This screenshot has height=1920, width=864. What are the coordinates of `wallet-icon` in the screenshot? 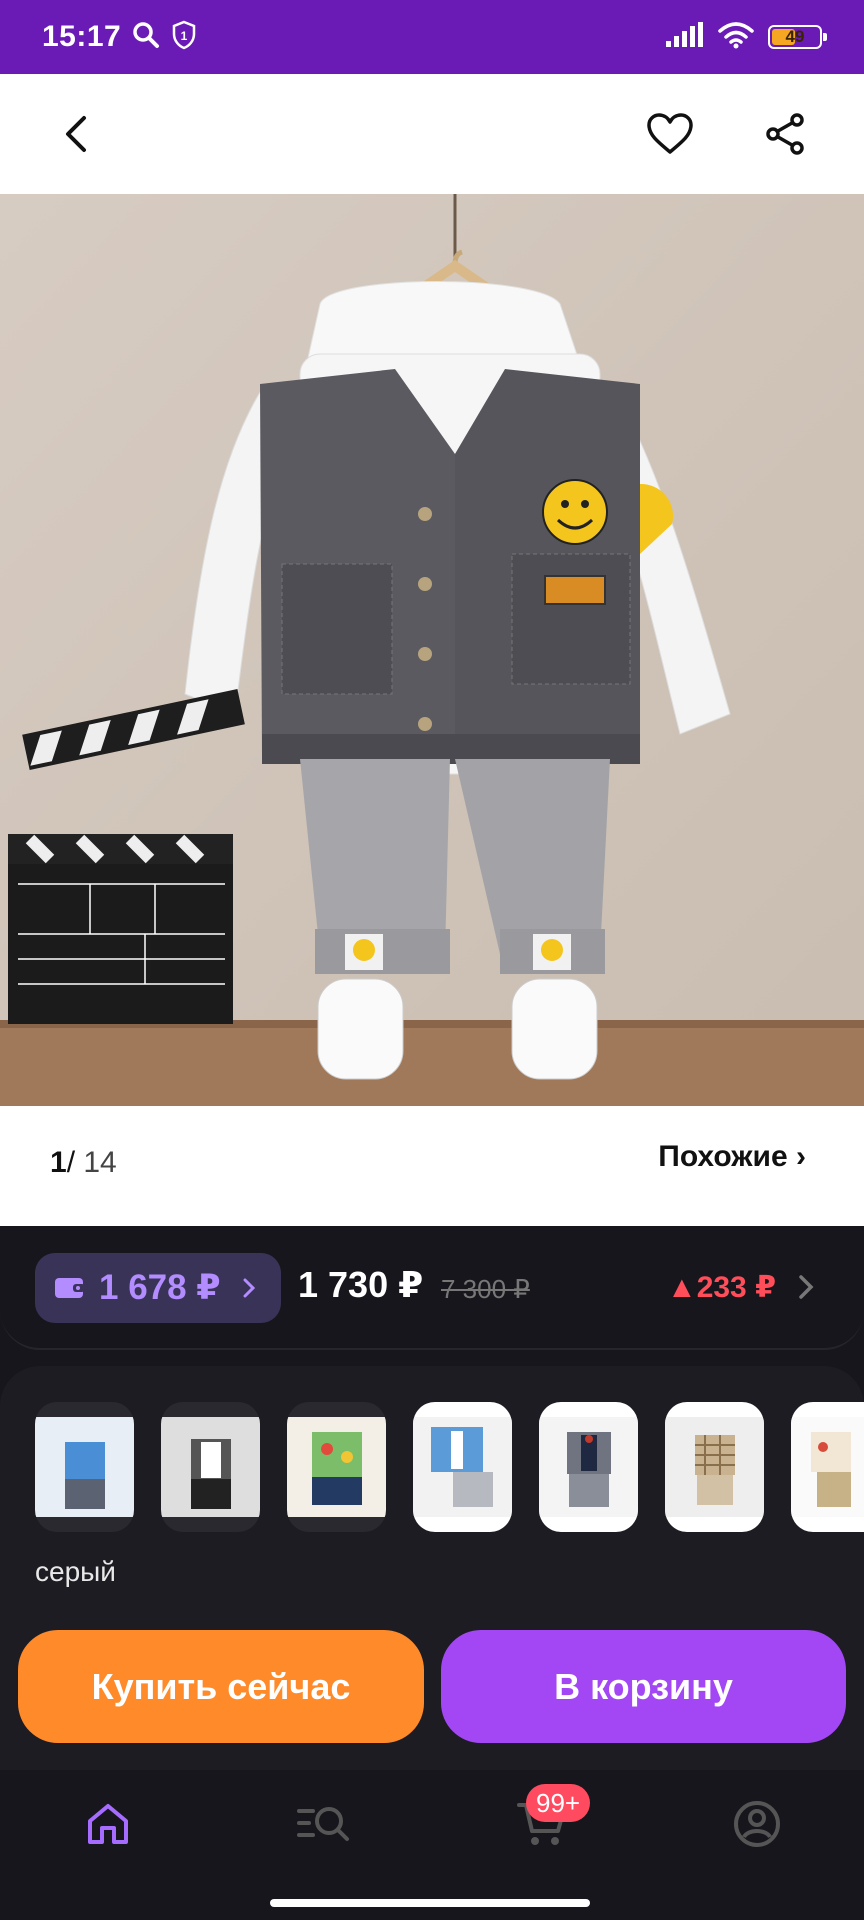 It's located at (70, 1288).